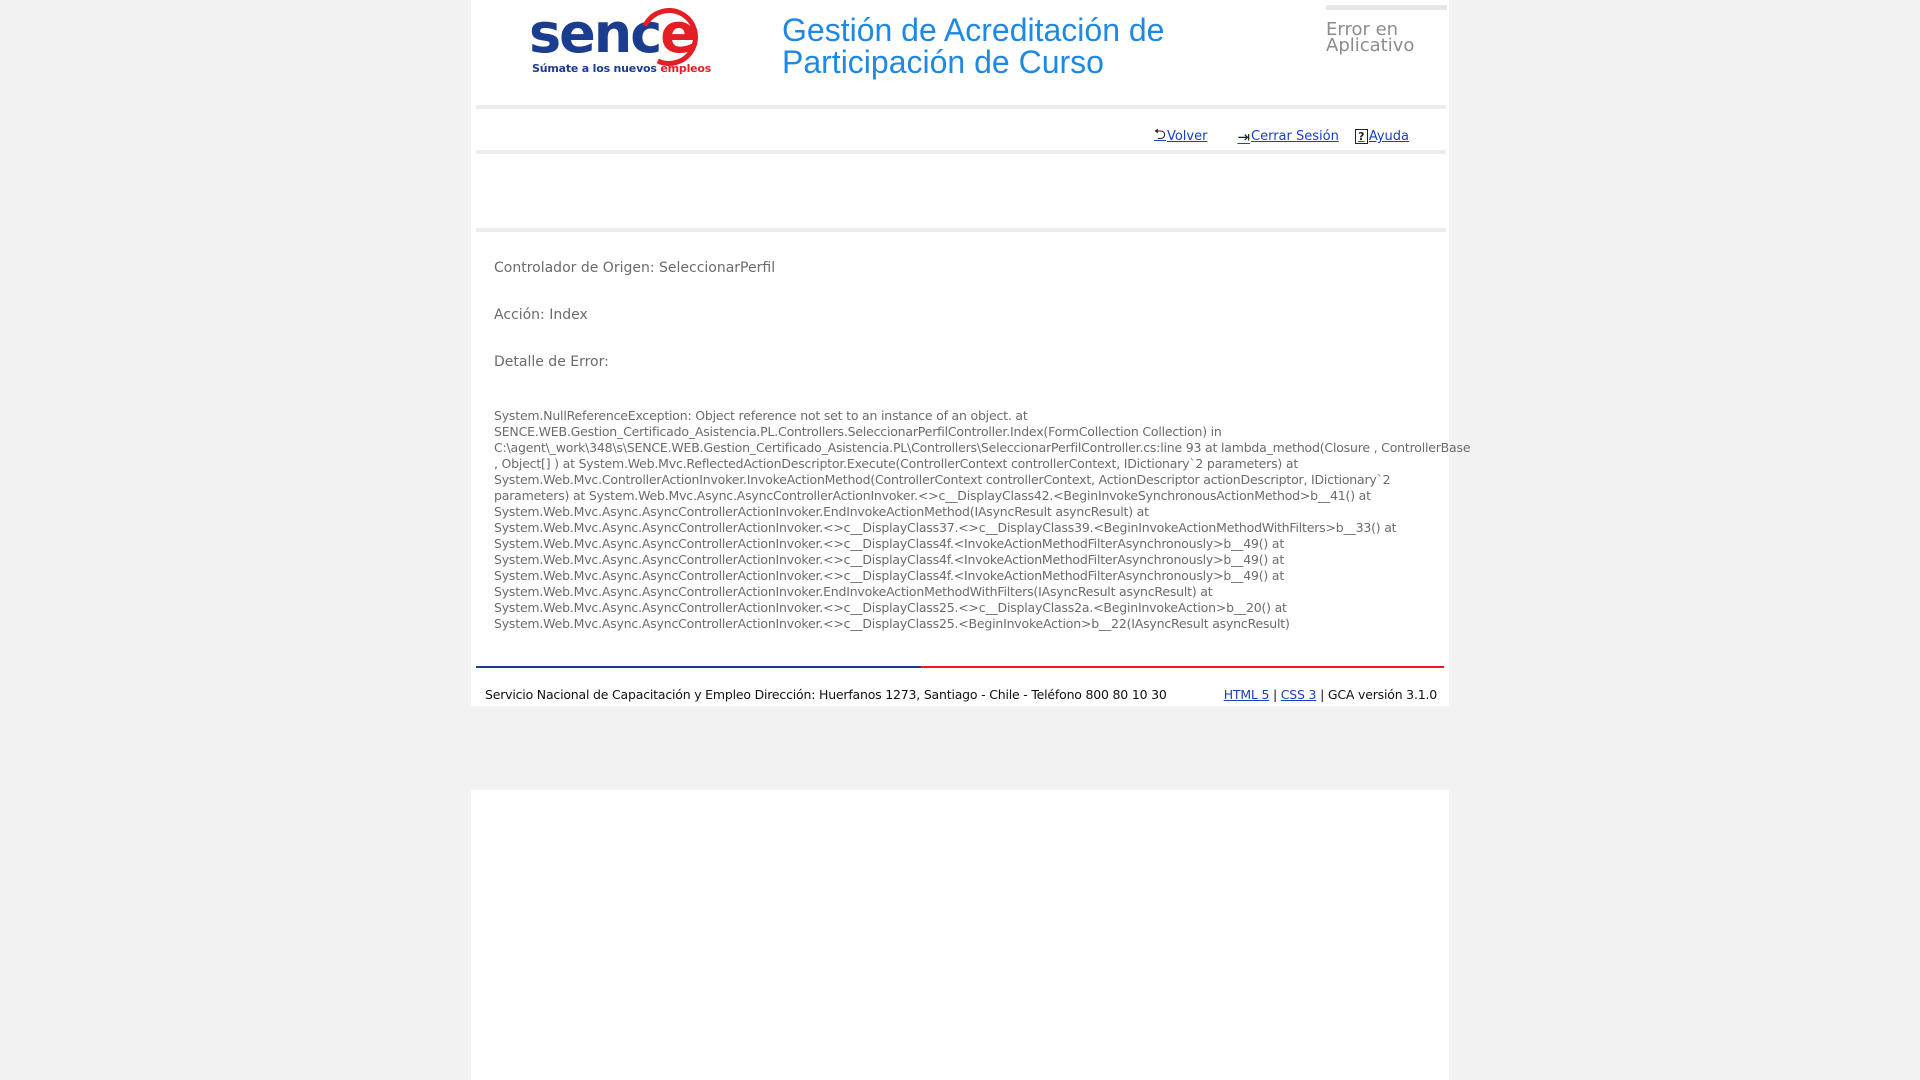 This screenshot has height=1080, width=1920. I want to click on lower-card, so click(960, 935).